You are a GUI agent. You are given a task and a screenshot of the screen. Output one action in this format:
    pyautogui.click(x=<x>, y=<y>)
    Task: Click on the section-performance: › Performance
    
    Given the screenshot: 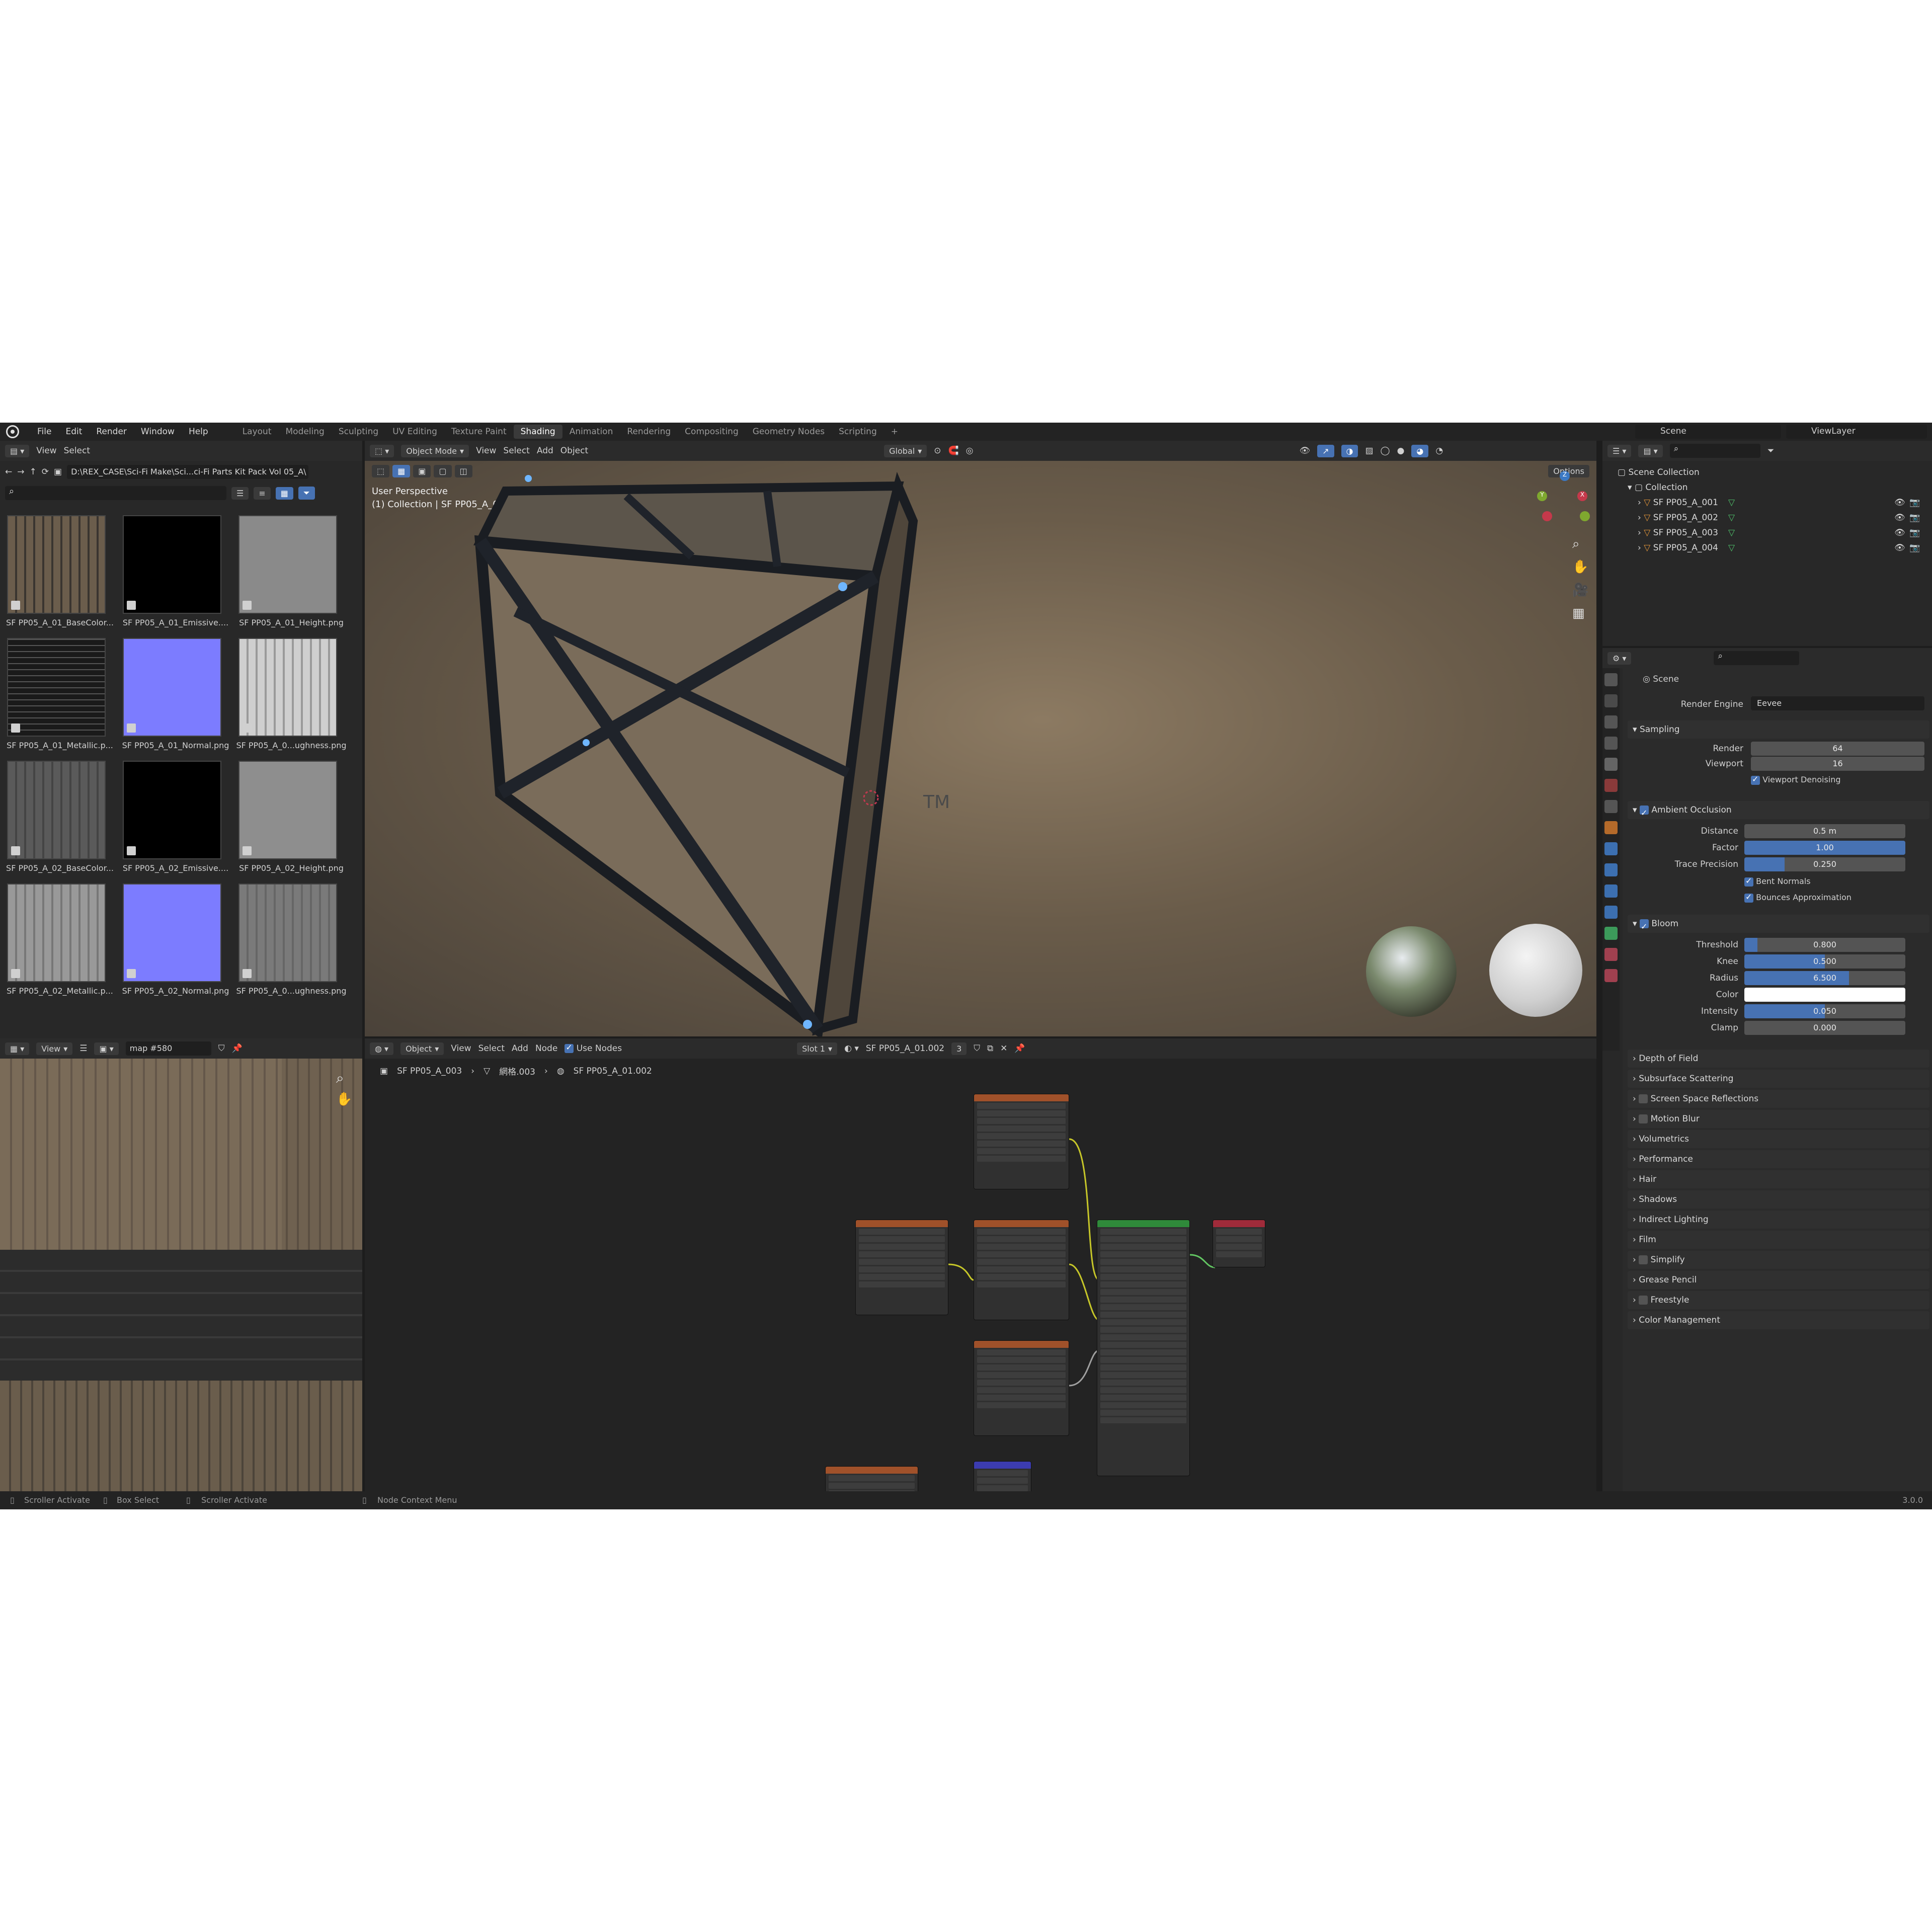 What is the action you would take?
    pyautogui.click(x=1779, y=1159)
    